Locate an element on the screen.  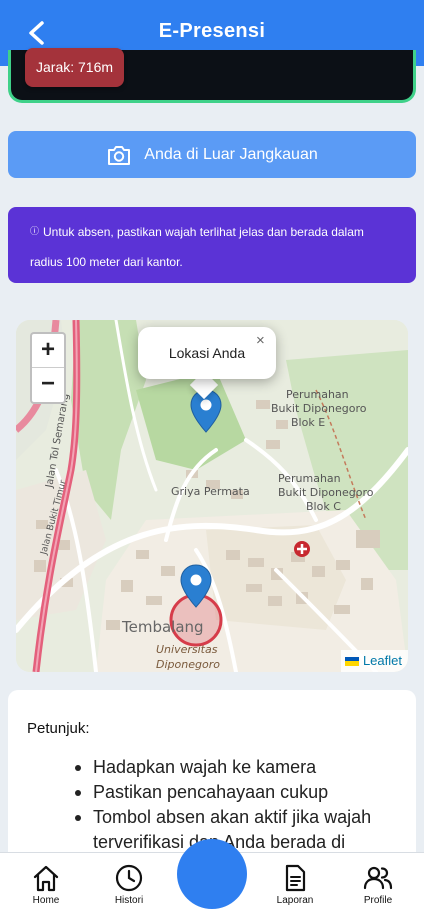
map-attribution: Leaflet is located at coordinates (374, 661).